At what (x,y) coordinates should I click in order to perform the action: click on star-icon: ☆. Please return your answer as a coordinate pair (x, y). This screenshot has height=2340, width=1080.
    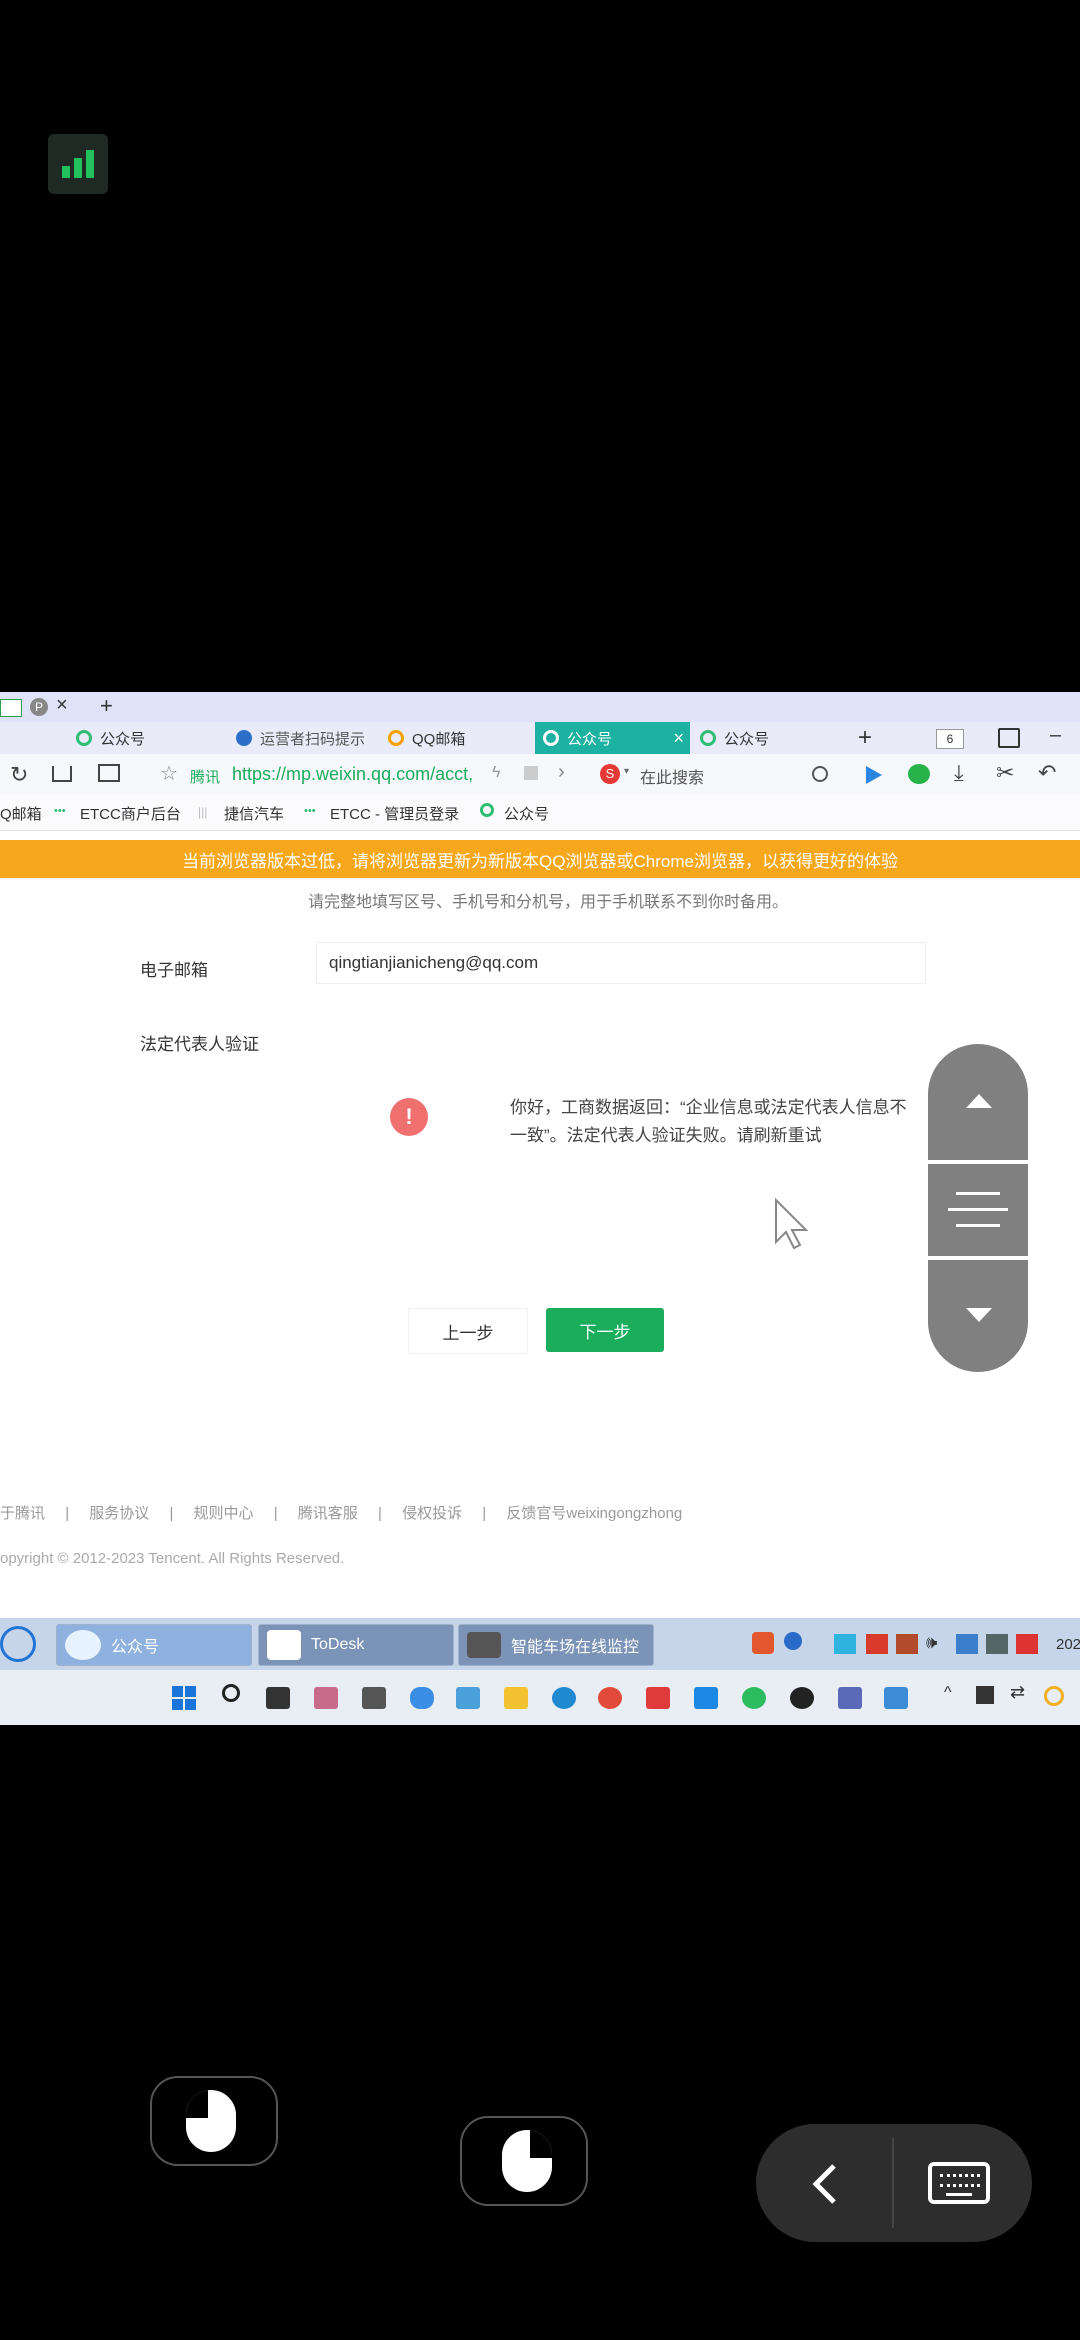
    Looking at the image, I should click on (169, 773).